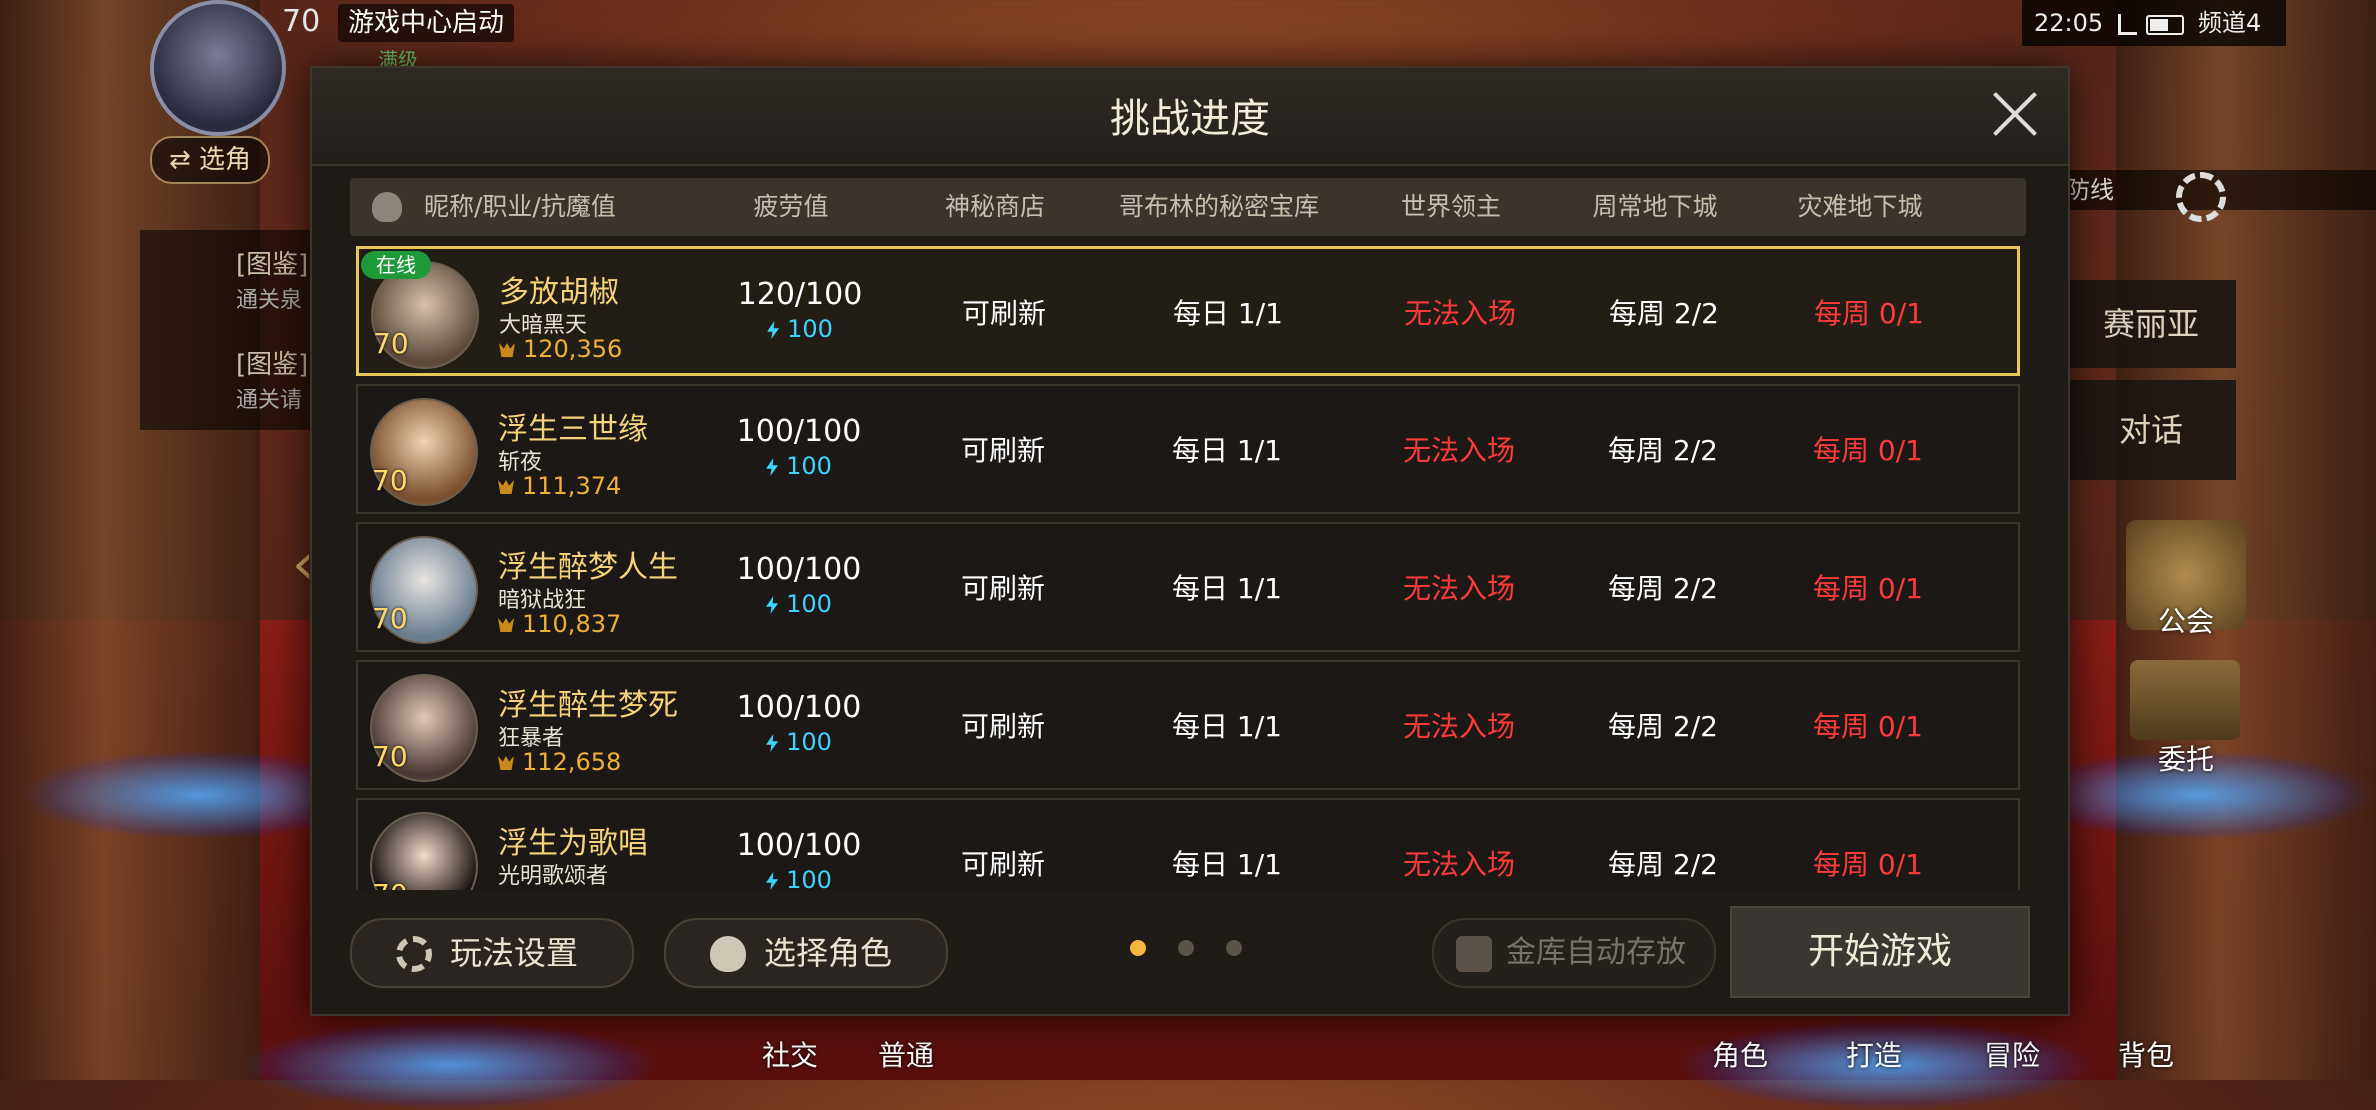  What do you see at coordinates (230, 380) in the screenshot?
I see `side-quest-item-2: [图鉴] 通关请` at bounding box center [230, 380].